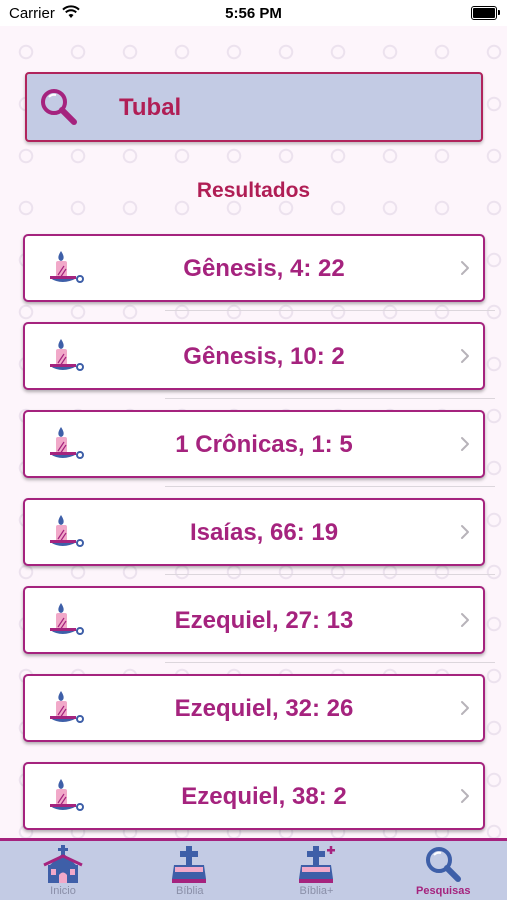 The width and height of the screenshot is (507, 900). I want to click on tab-bar: Inicio Bíblia Bíblia+ Pesquisas, so click(253, 869).